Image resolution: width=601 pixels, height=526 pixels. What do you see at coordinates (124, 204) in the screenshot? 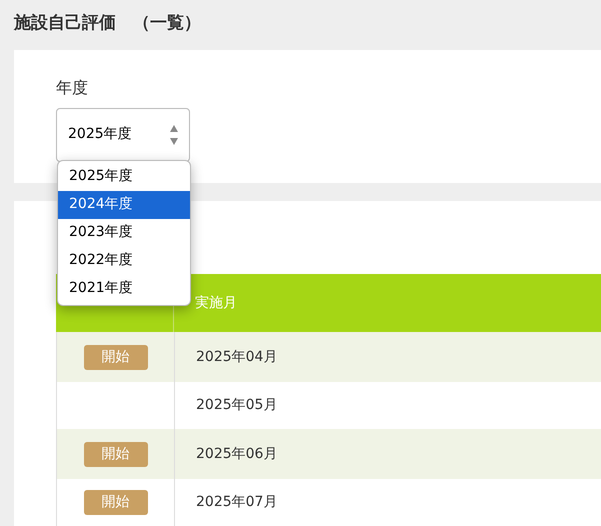
I see `dropdown-option: 2024年度` at bounding box center [124, 204].